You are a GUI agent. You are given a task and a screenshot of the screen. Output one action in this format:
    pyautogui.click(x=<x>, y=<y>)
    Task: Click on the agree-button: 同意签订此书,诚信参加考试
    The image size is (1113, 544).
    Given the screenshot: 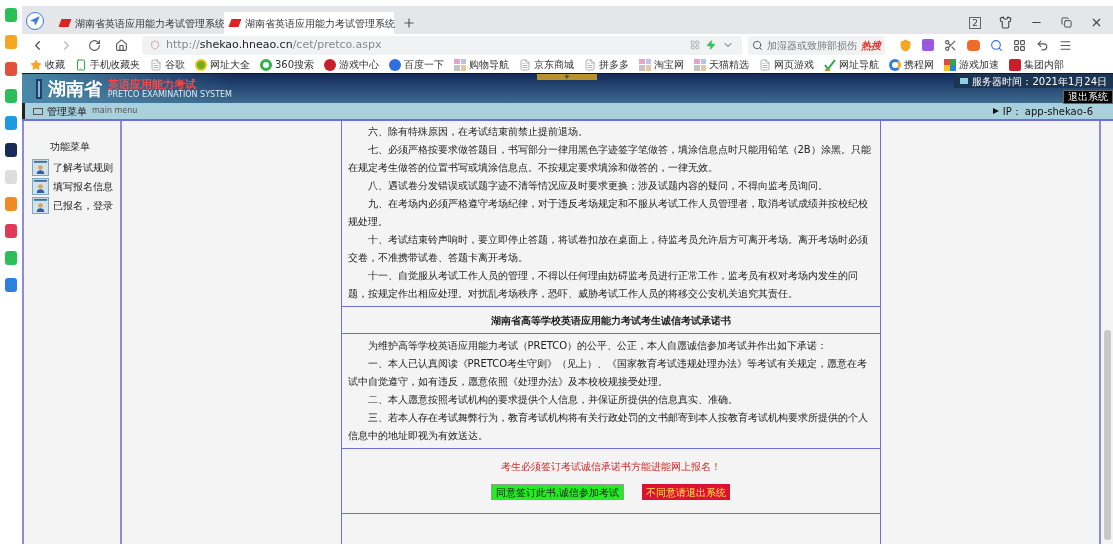 What is the action you would take?
    pyautogui.click(x=557, y=492)
    